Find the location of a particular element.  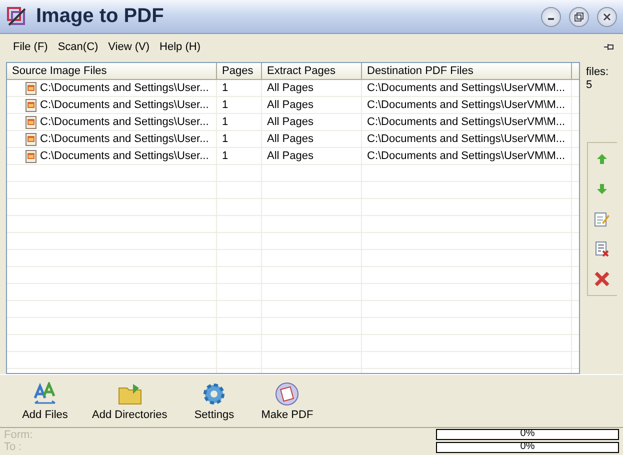

toolbar-button: Settings is located at coordinates (214, 401).